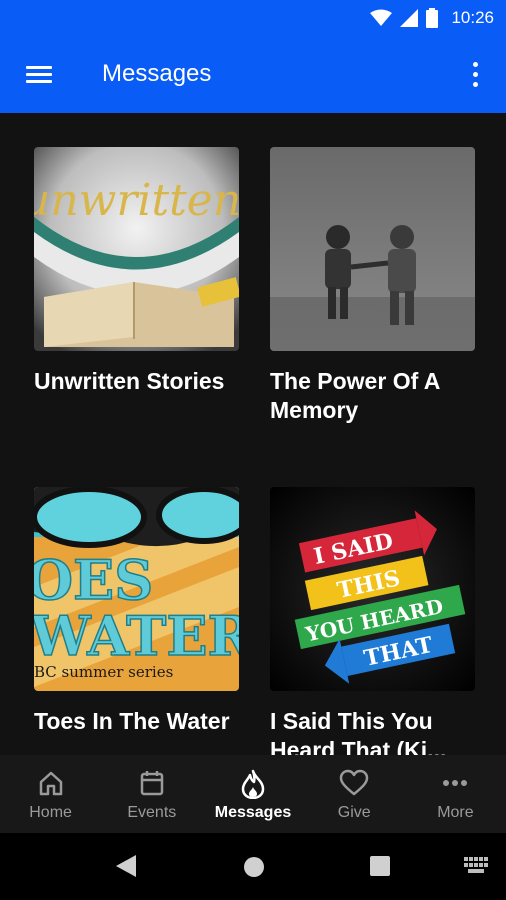 The width and height of the screenshot is (506, 900). Describe the element at coordinates (455, 812) in the screenshot. I see `tab-label: More` at that location.